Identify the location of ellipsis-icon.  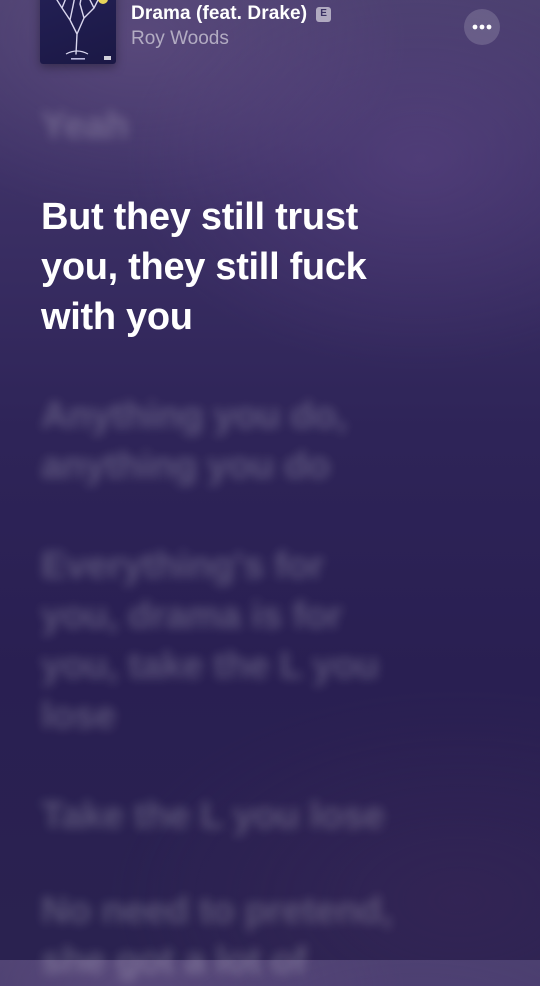
(482, 27).